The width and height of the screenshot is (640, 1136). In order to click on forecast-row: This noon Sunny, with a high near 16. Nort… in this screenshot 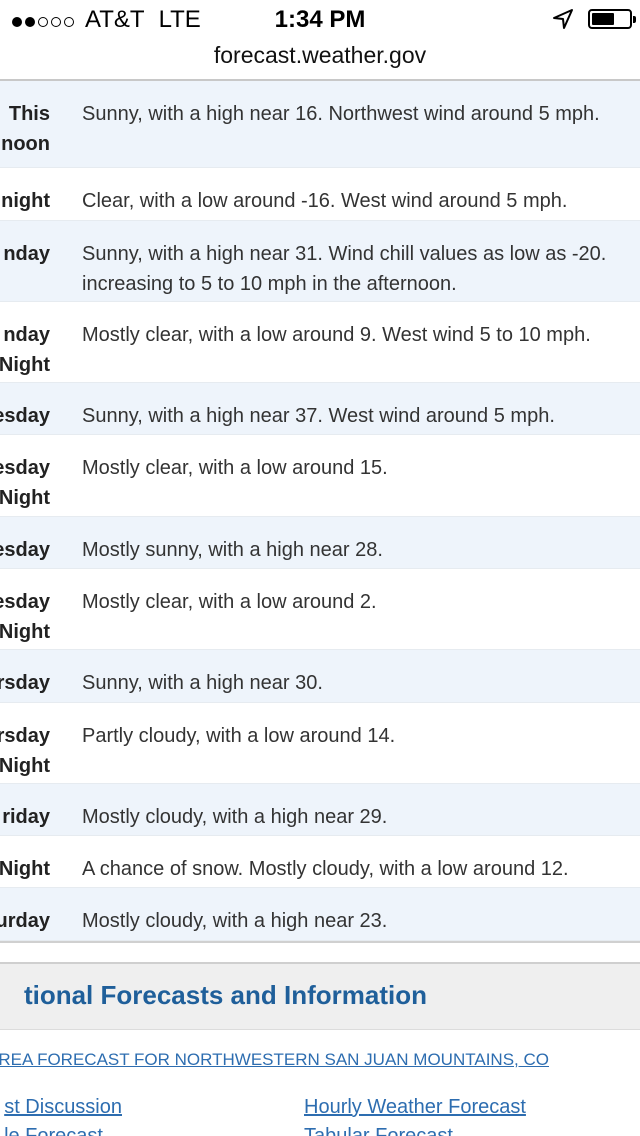, I will do `click(320, 124)`.